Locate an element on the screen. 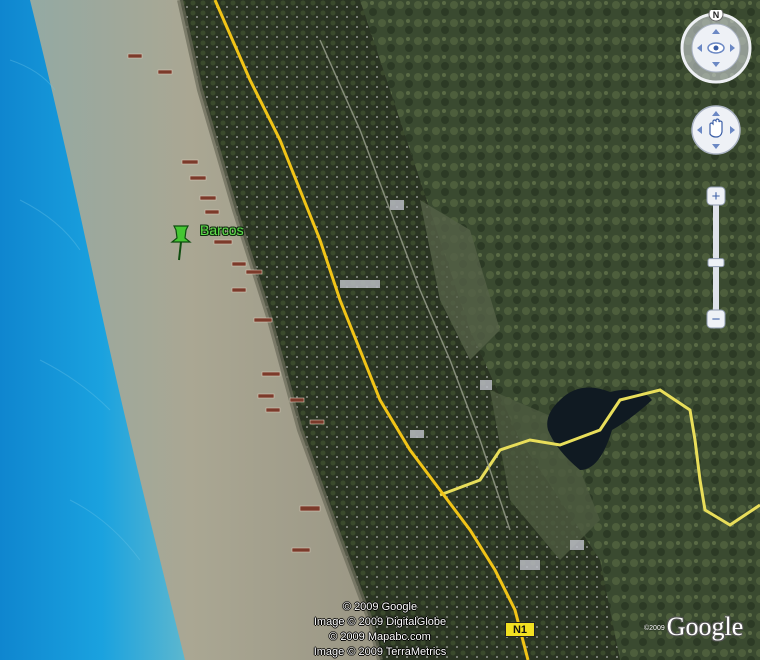  zoom-out-button: − is located at coordinates (716, 319).